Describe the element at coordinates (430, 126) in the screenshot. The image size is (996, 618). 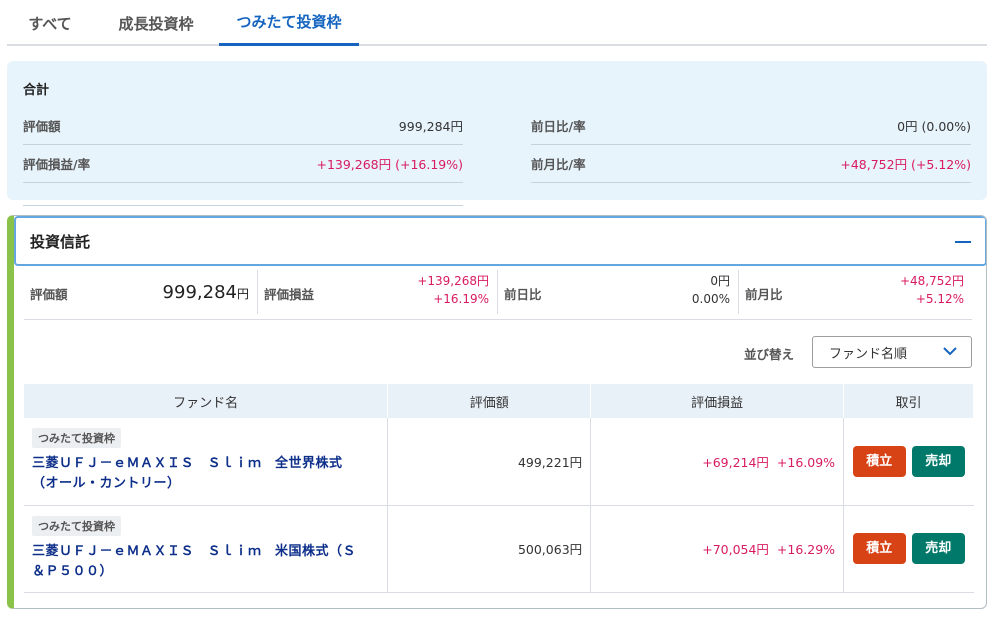
I see `summary-value: 999,284円` at that location.